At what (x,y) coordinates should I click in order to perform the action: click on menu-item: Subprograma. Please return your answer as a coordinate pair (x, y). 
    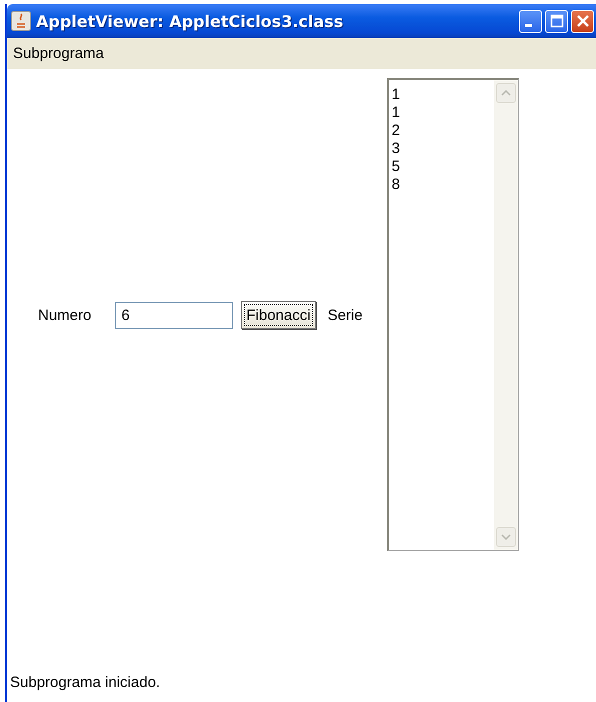
    Looking at the image, I should click on (58, 53).